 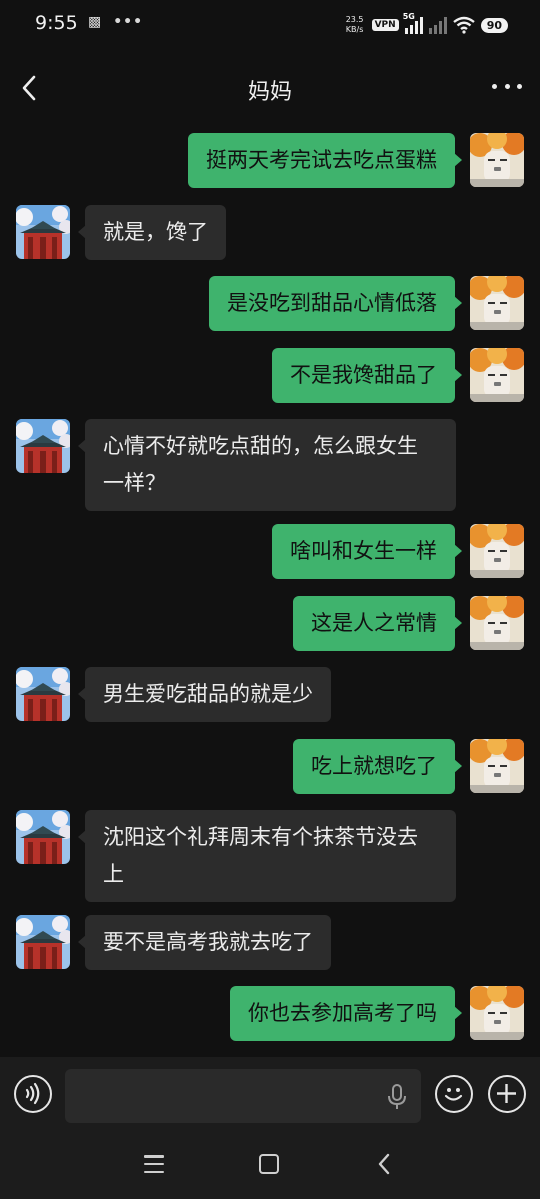 I want to click on sent-bubble: 这是人之常情, so click(x=377, y=623).